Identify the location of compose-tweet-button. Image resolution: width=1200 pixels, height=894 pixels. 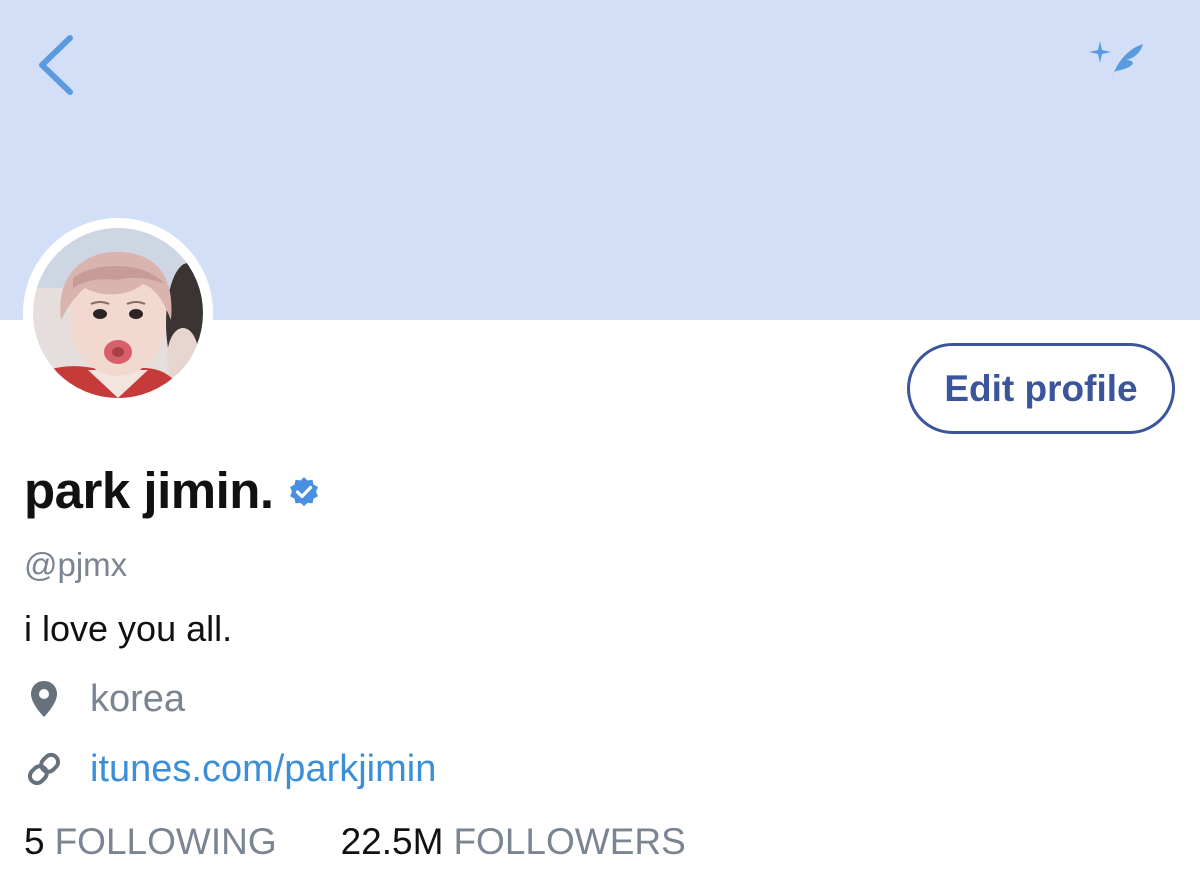
(1118, 63).